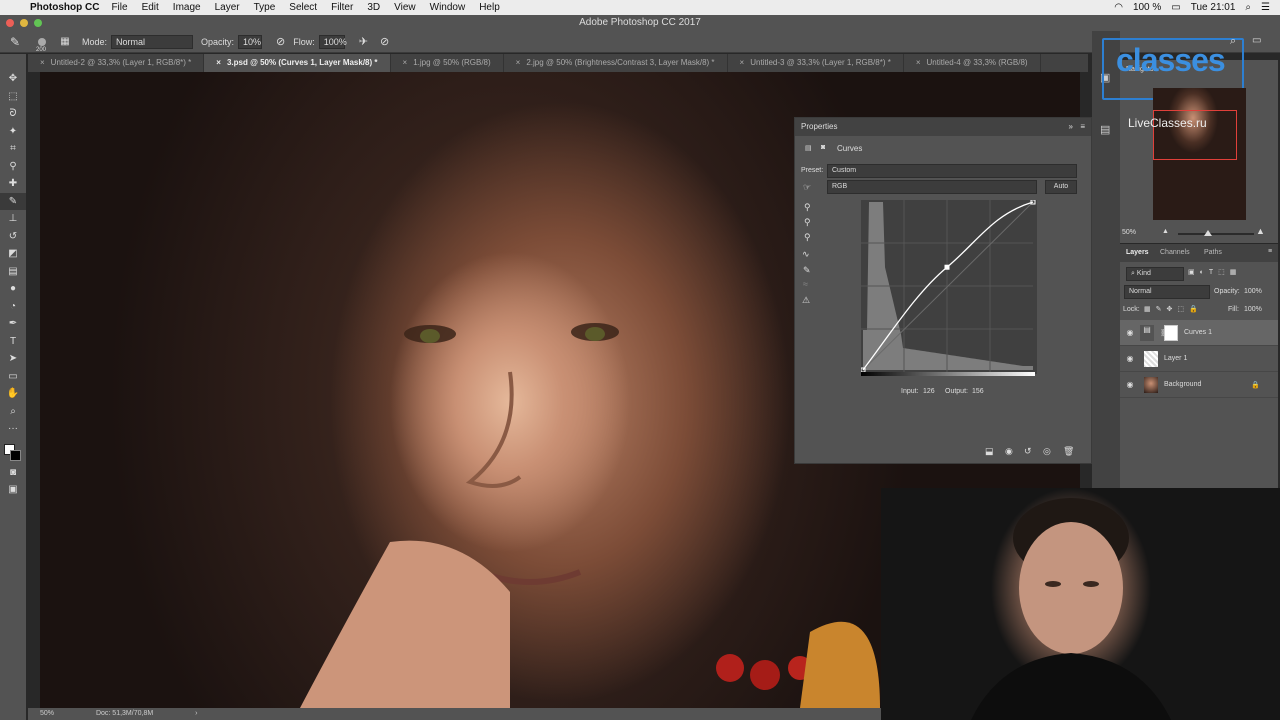 The image size is (1280, 720). What do you see at coordinates (303, 7) in the screenshot?
I see `menu-select: Select` at bounding box center [303, 7].